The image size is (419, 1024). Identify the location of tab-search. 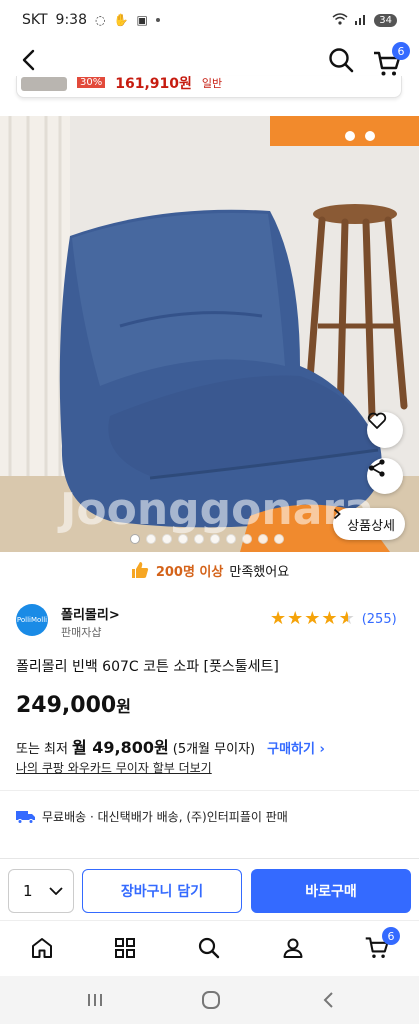
(209, 948).